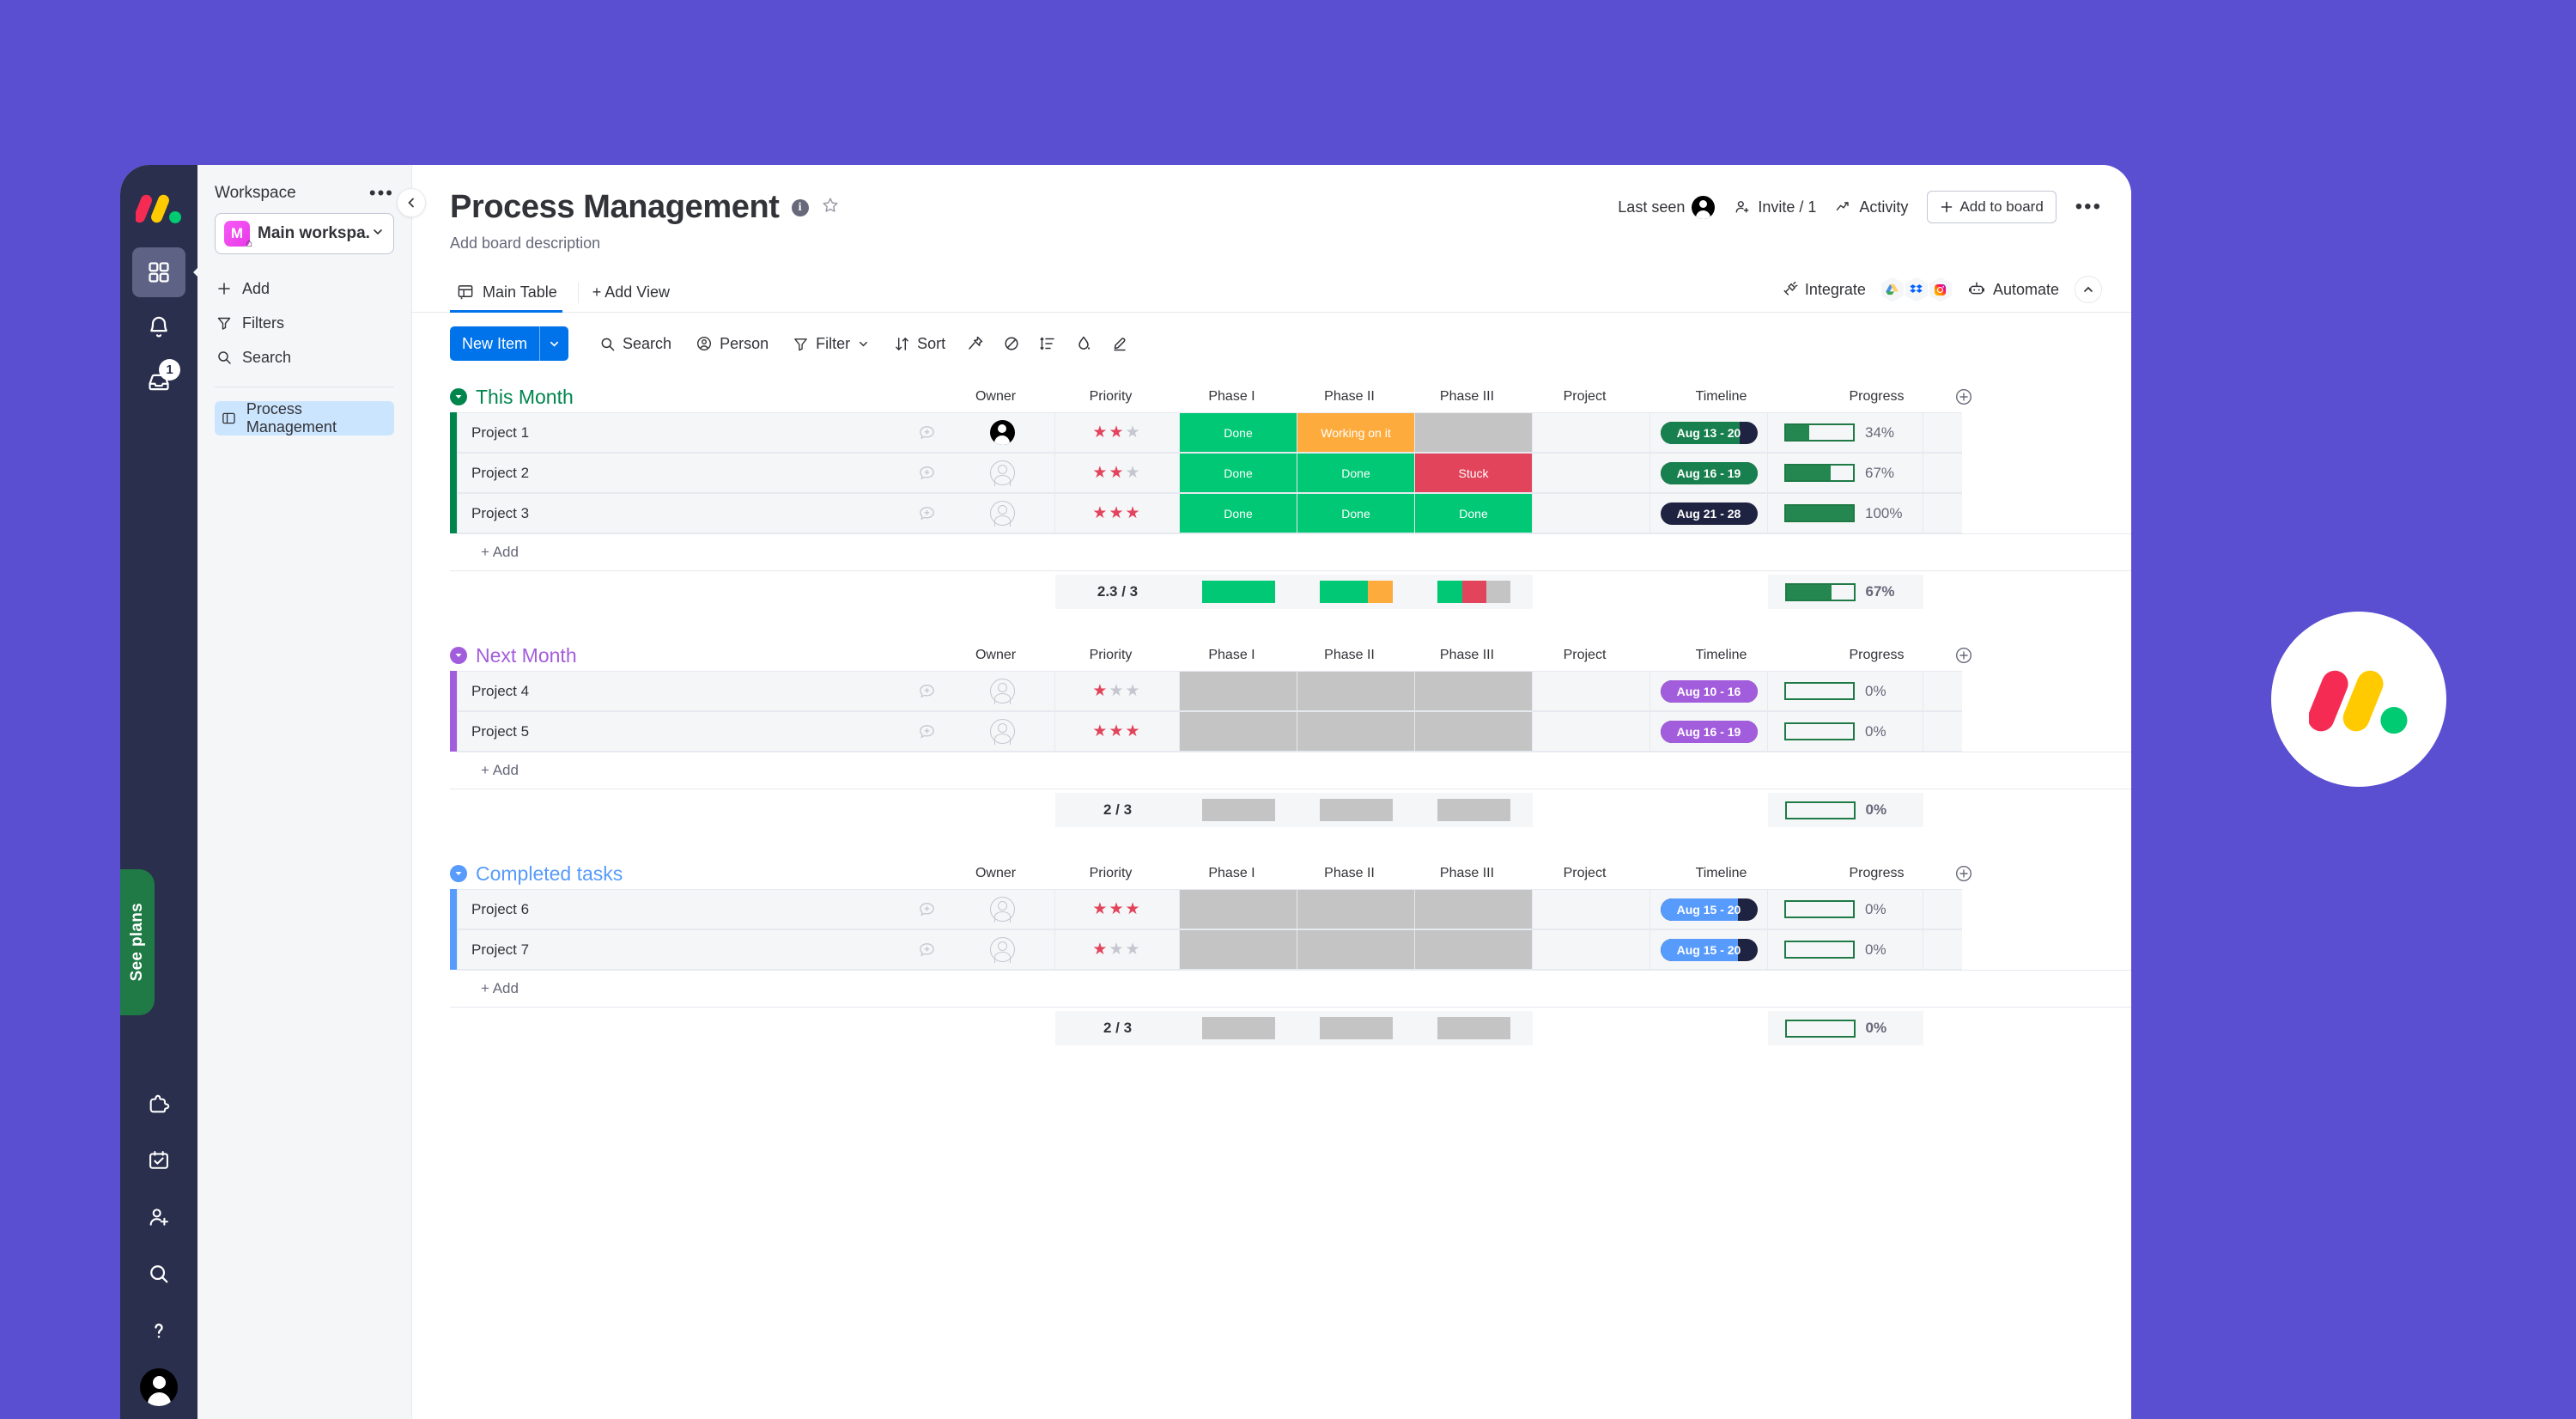 Image resolution: width=2576 pixels, height=1419 pixels. Describe the element at coordinates (159, 1330) in the screenshot. I see `rail-item-help` at that location.